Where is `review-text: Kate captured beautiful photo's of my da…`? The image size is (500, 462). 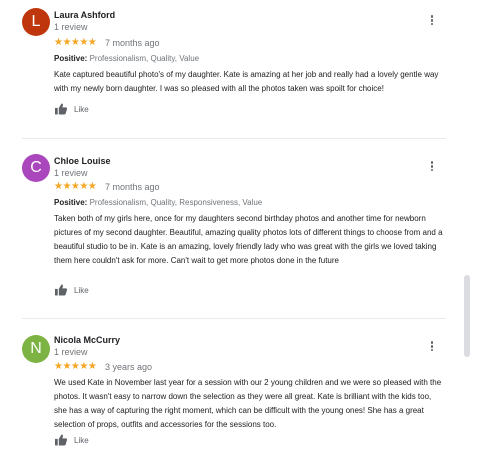
review-text: Kate captured beautiful photo's of my da… is located at coordinates (246, 81).